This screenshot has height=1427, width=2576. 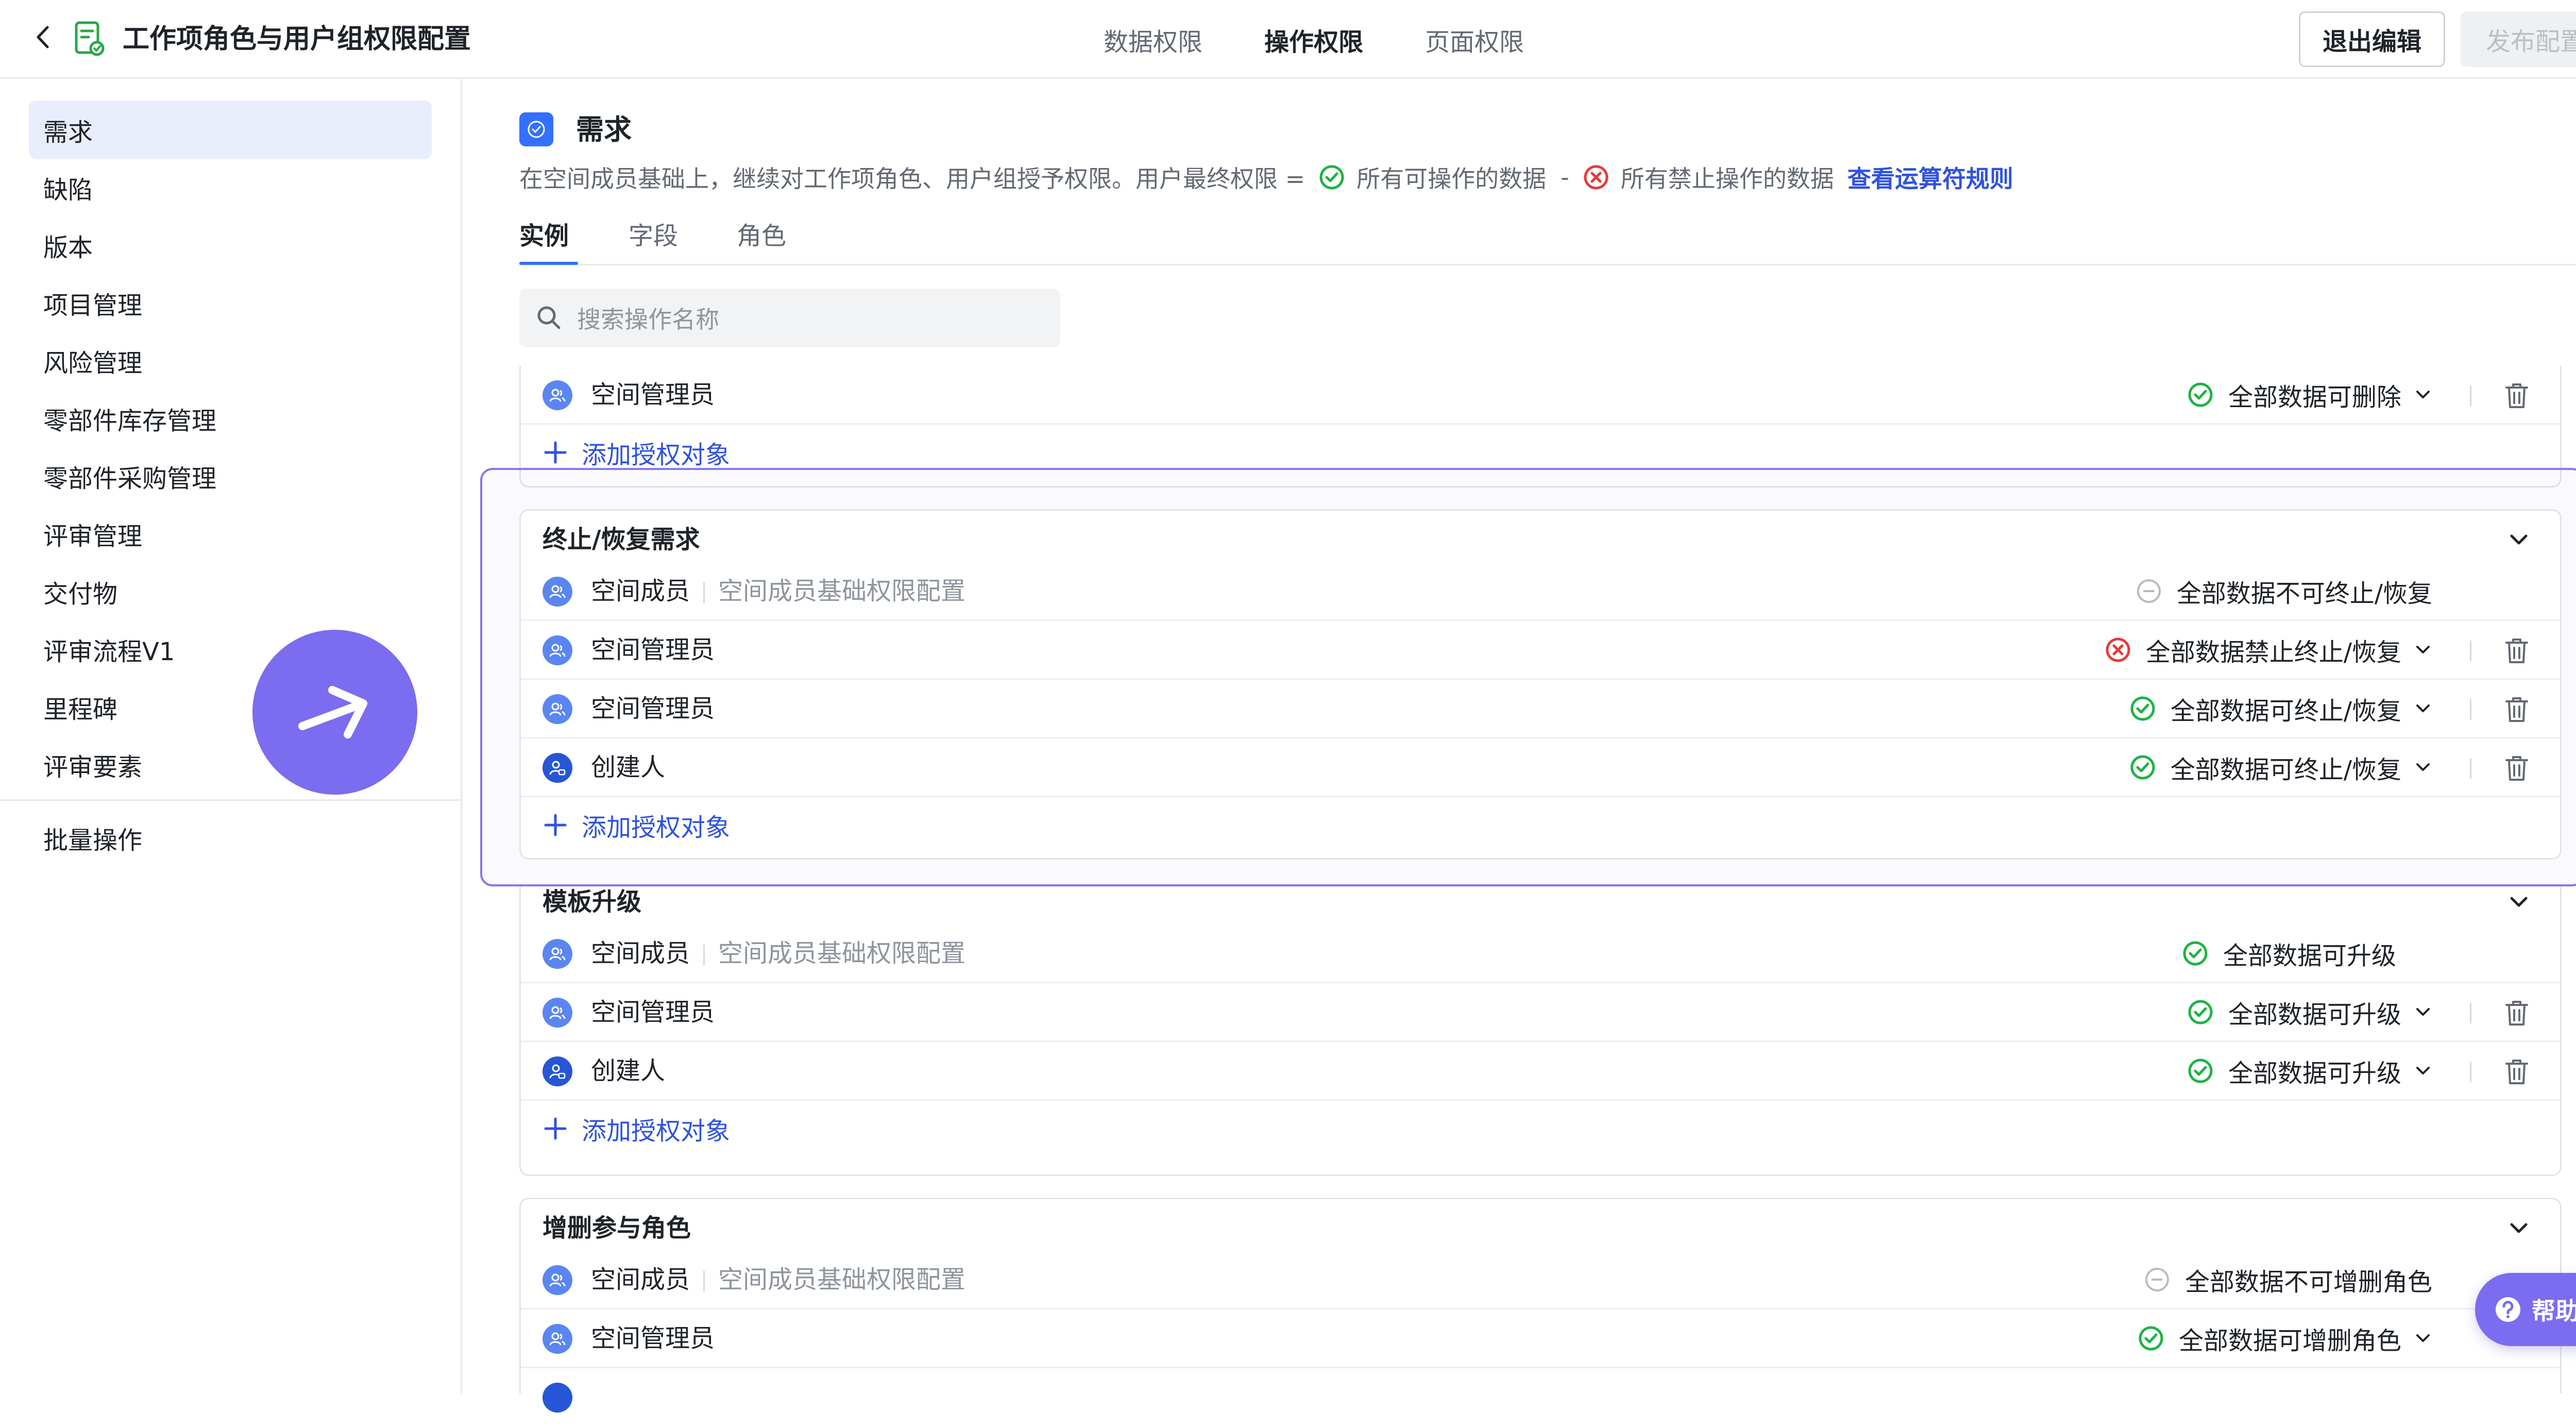 I want to click on page-title: 工作项角色与用户组权限配置, so click(x=297, y=39).